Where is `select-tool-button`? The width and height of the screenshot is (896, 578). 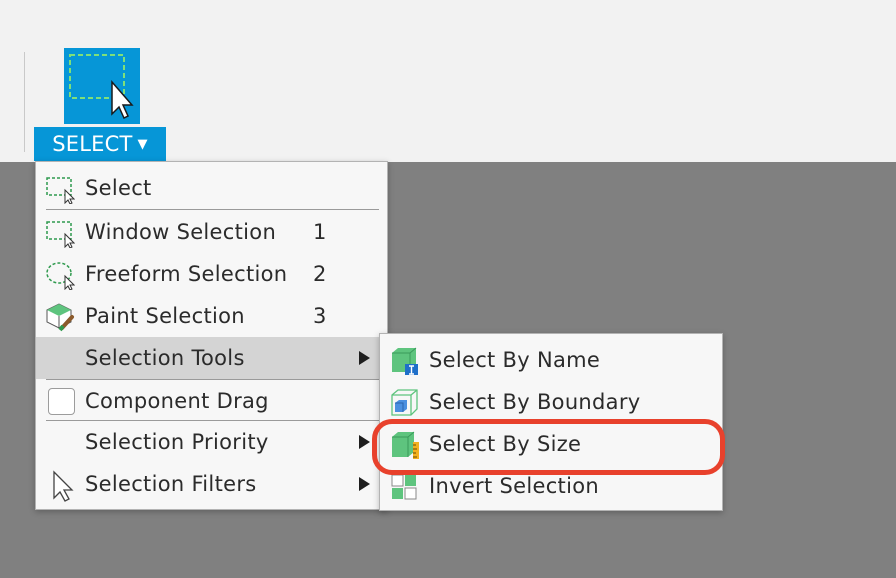 select-tool-button is located at coordinates (102, 86).